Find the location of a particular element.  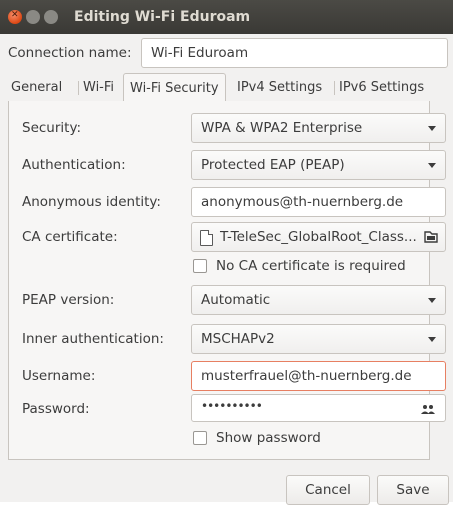

security-label: Security: is located at coordinates (52, 128).